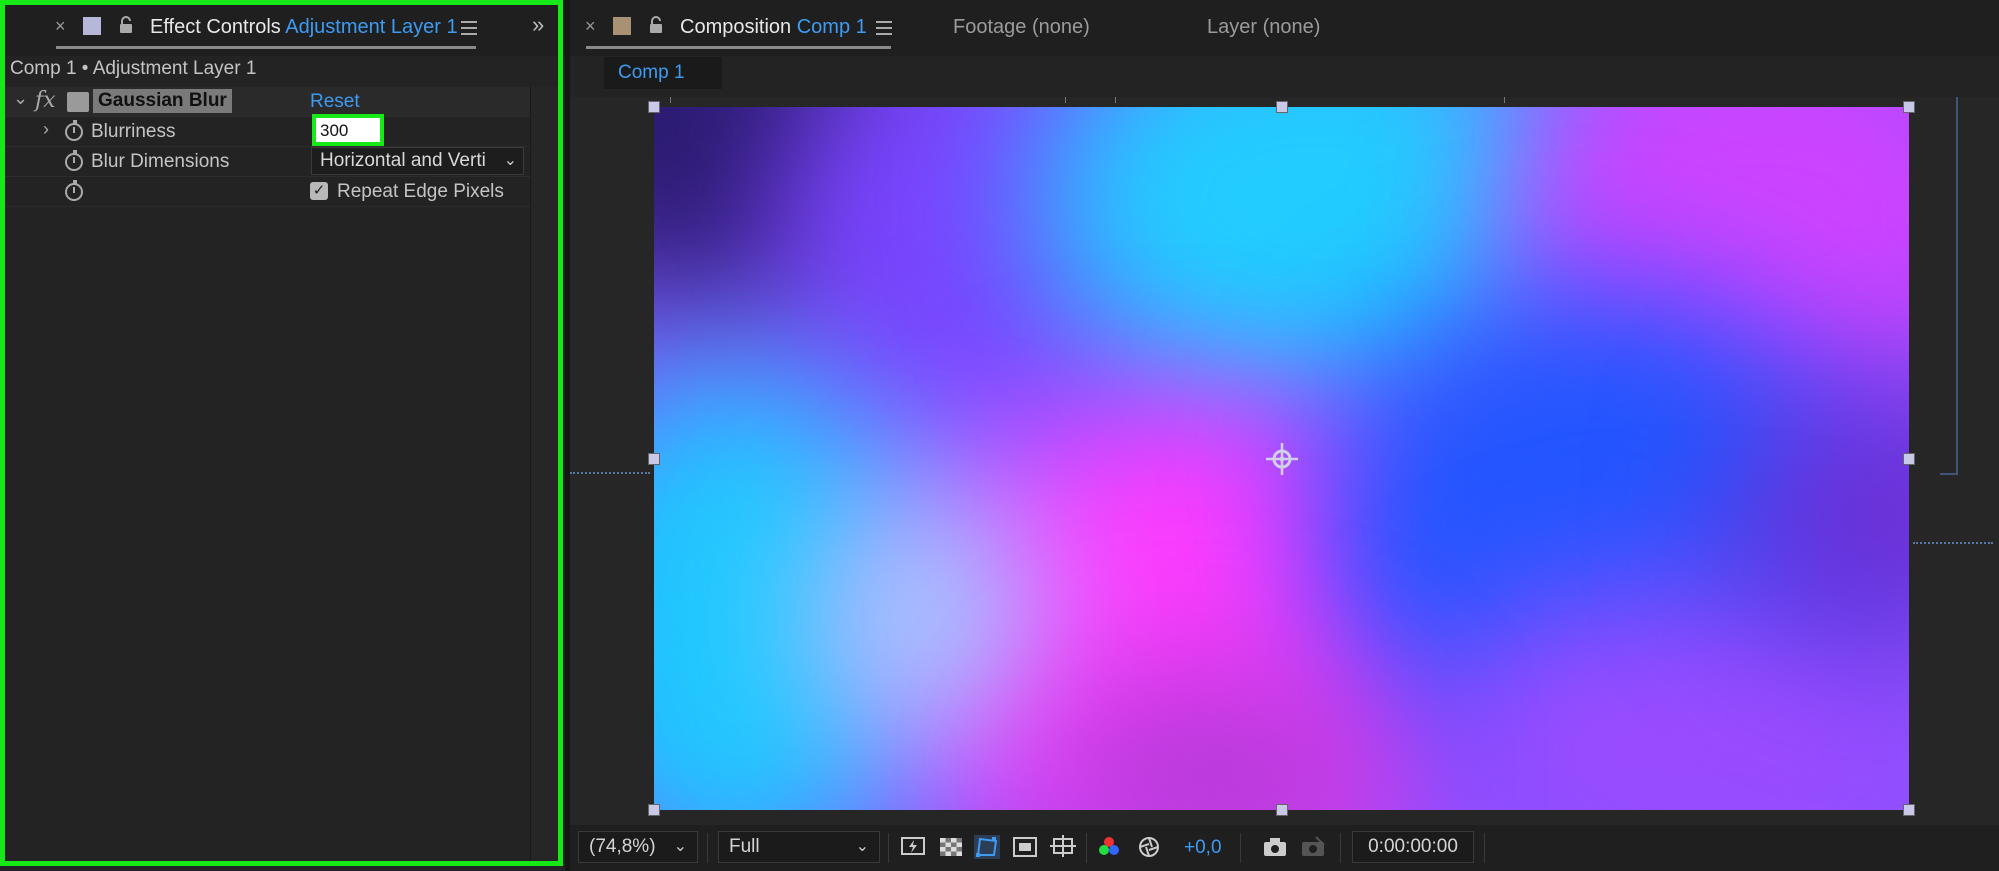 The height and width of the screenshot is (871, 1999). Describe the element at coordinates (335, 102) in the screenshot. I see `reset-link: Reset` at that location.